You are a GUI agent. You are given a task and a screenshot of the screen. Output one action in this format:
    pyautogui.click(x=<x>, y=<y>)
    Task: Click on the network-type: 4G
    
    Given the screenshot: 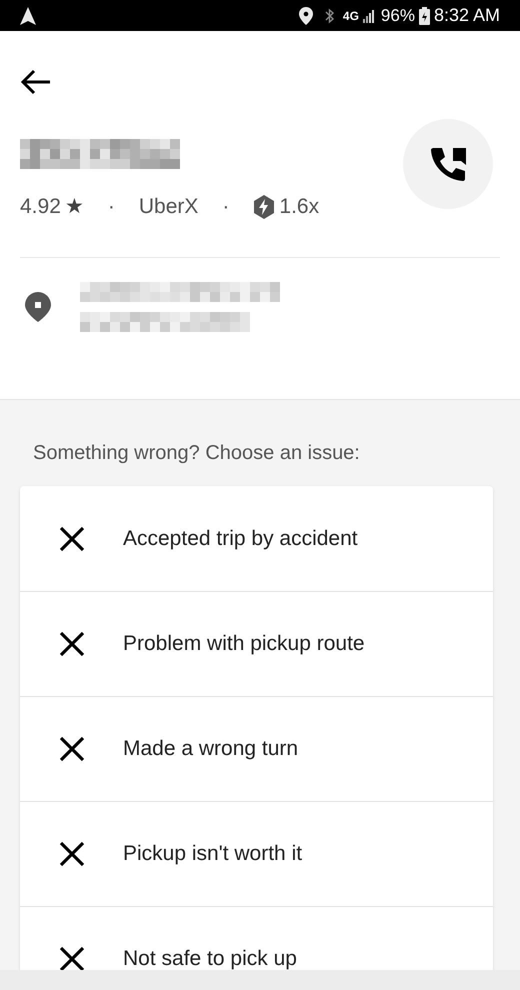 What is the action you would take?
    pyautogui.click(x=350, y=16)
    